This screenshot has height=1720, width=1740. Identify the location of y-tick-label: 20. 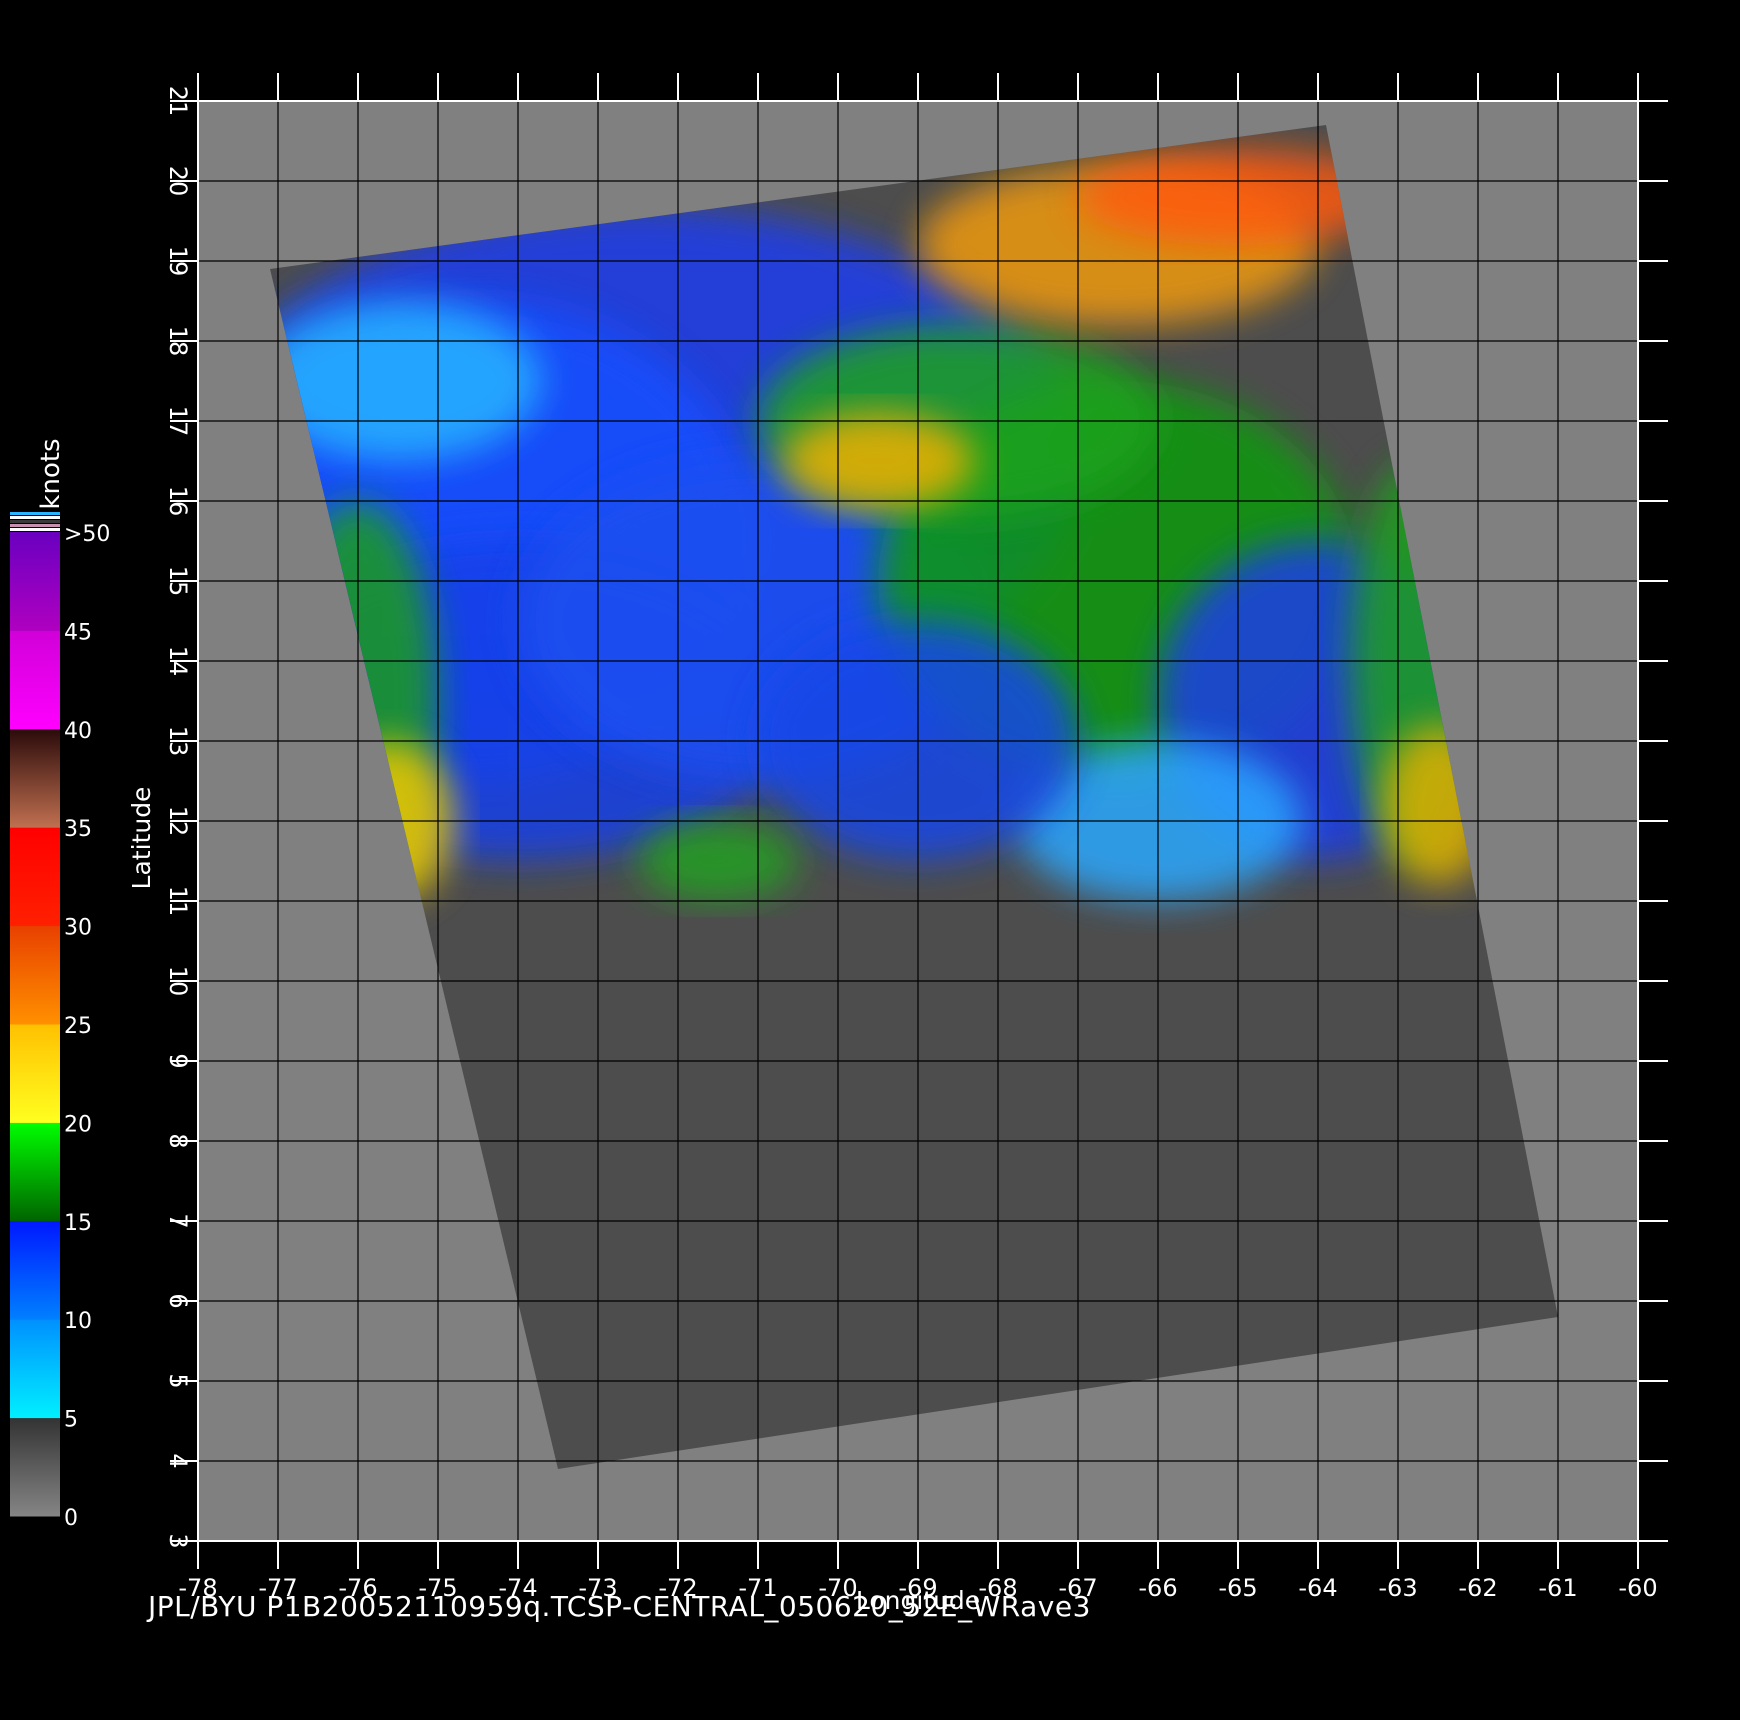
(178, 181).